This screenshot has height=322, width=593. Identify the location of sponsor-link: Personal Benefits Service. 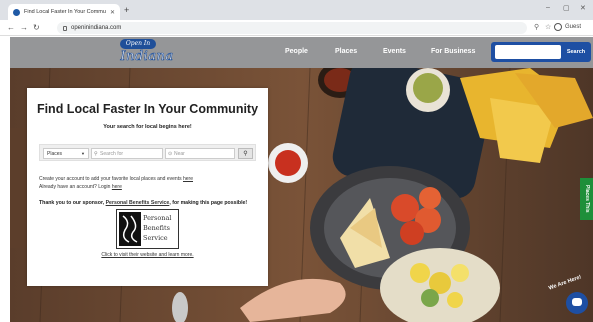
(138, 203).